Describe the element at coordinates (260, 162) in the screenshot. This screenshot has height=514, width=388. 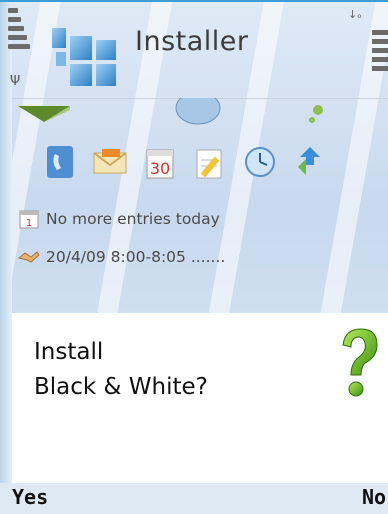
I see `clock-icon` at that location.